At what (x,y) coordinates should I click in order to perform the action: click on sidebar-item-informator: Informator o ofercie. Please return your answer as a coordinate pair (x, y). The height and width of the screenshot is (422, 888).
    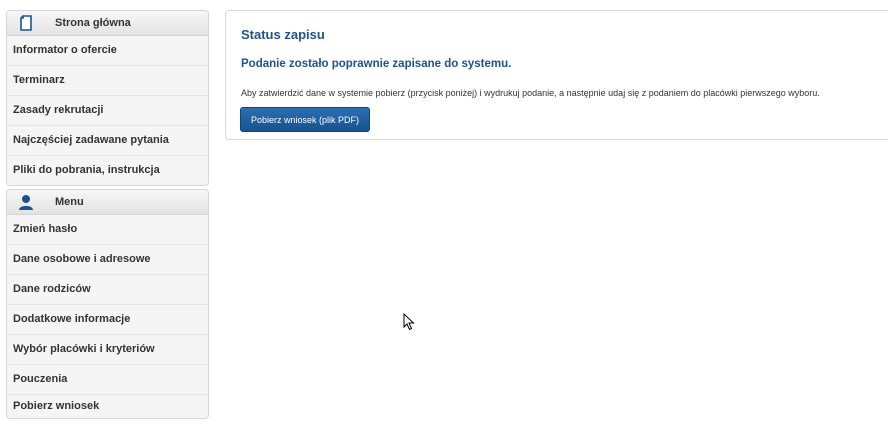
    Looking at the image, I should click on (107, 51).